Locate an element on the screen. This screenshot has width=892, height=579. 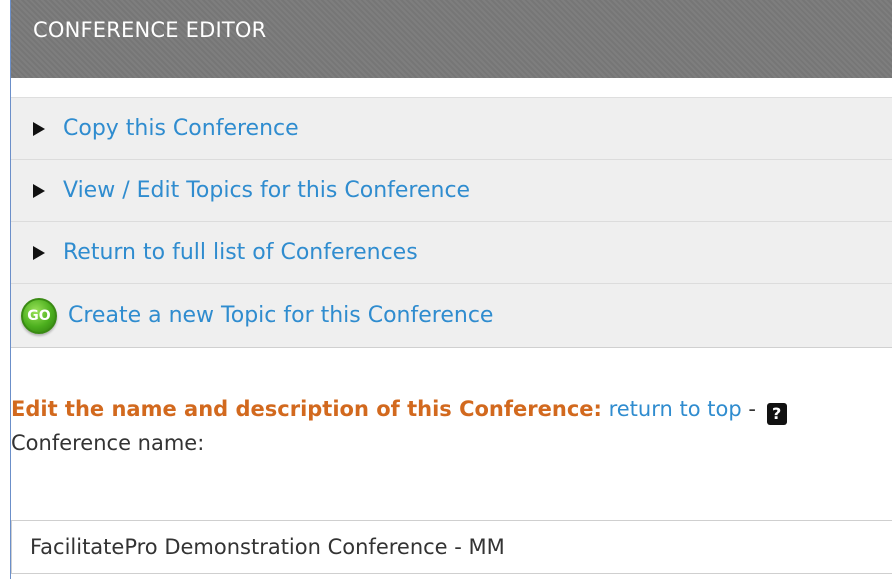
nav-item-view-edit-topics: View / Edit Topics for this Conference is located at coordinates (451, 191).